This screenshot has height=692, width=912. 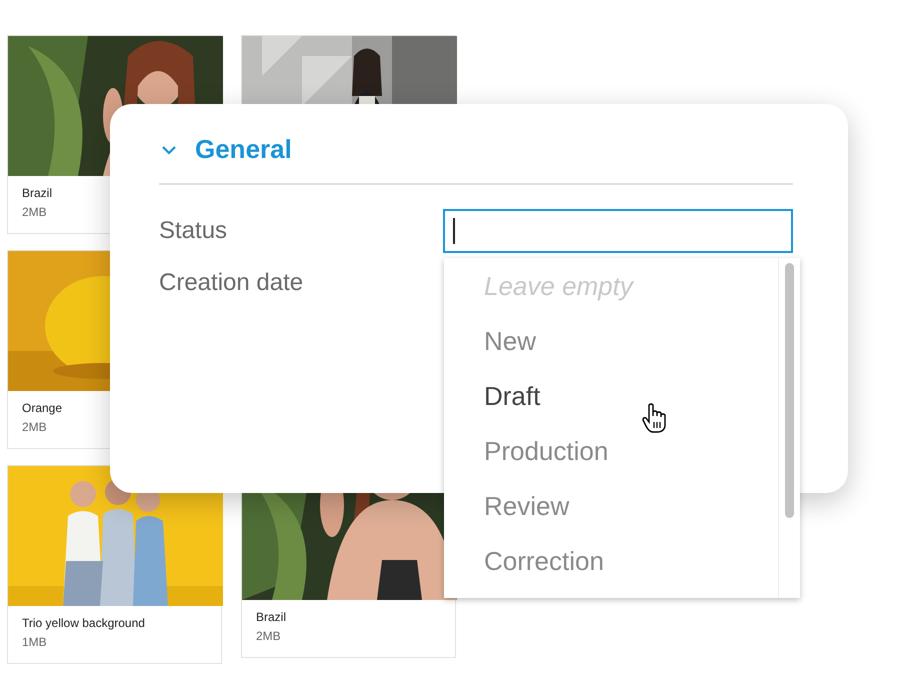 What do you see at coordinates (193, 231) in the screenshot?
I see `field-label: Status` at bounding box center [193, 231].